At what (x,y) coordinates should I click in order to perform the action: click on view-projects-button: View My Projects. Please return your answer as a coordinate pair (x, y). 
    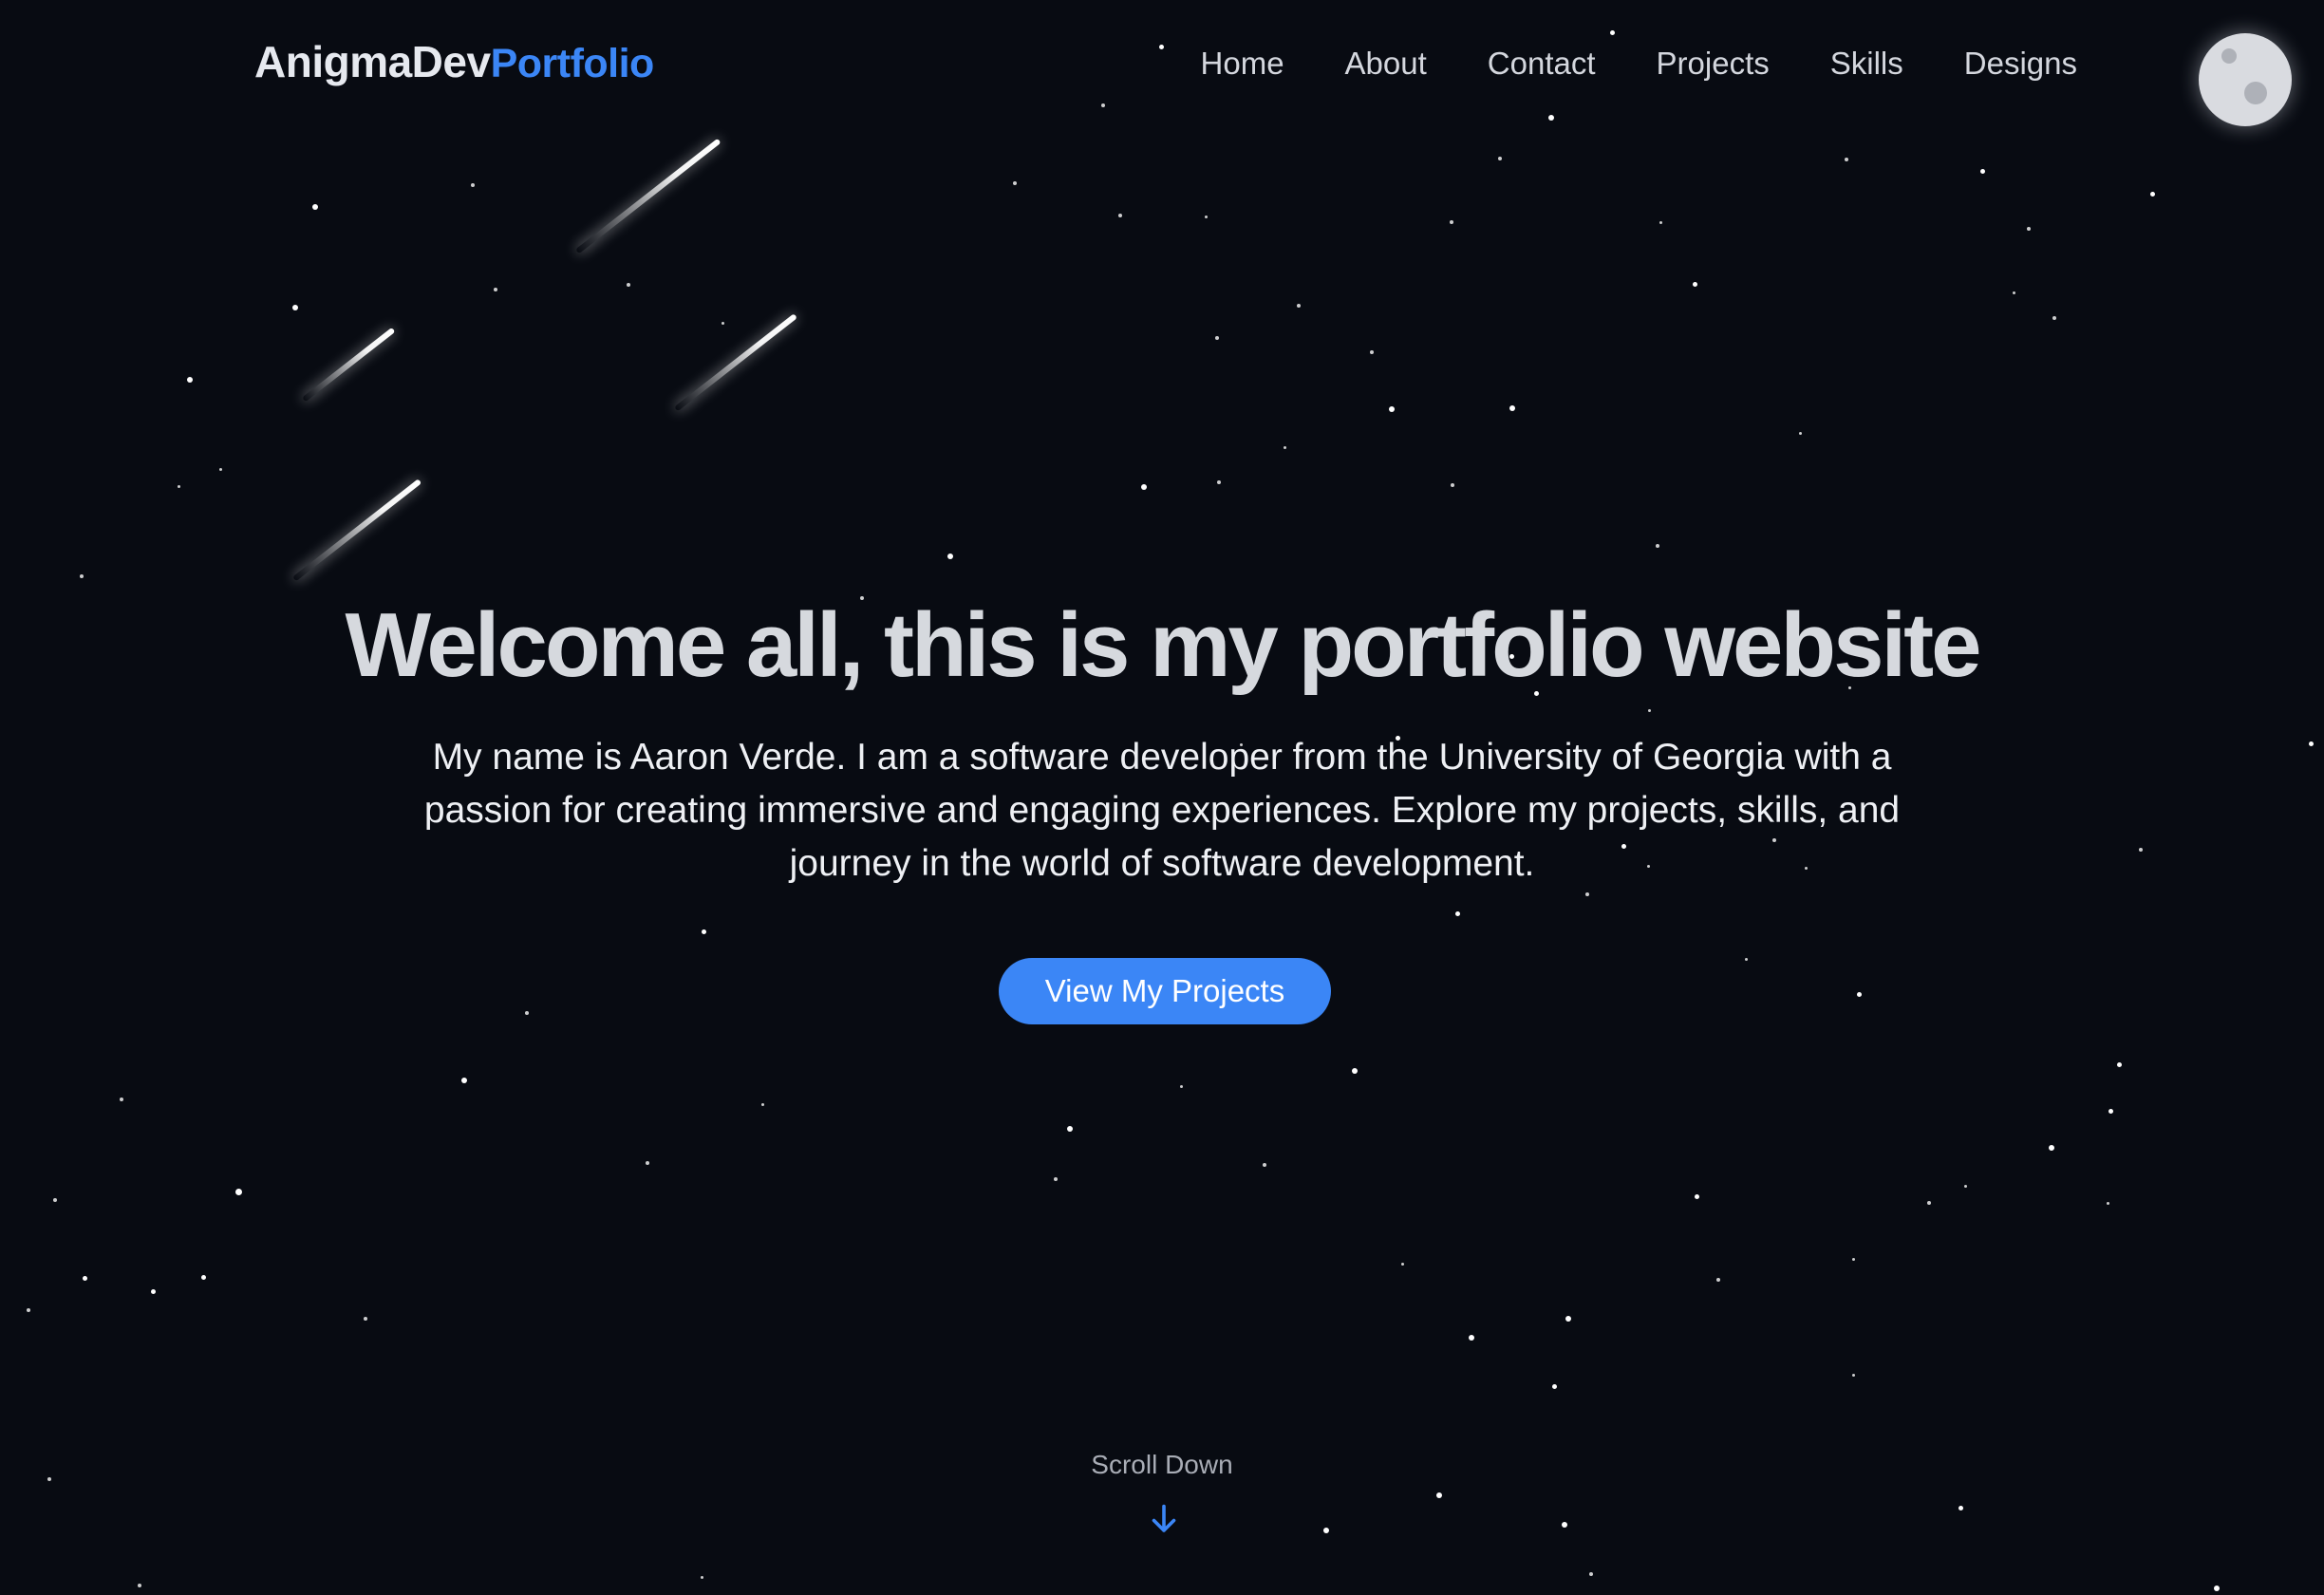
    Looking at the image, I should click on (1165, 991).